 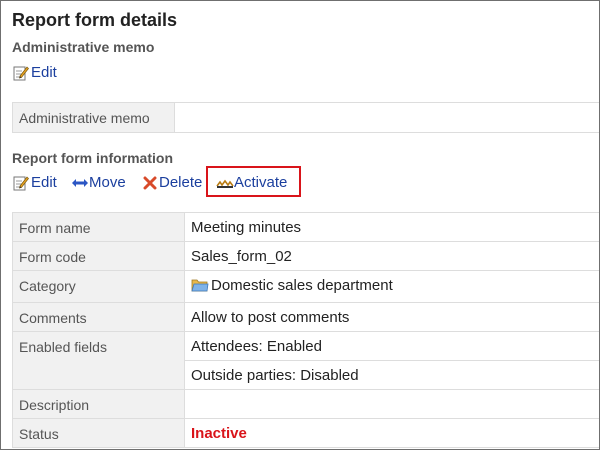 I want to click on move-arrows-icon, so click(x=80, y=183).